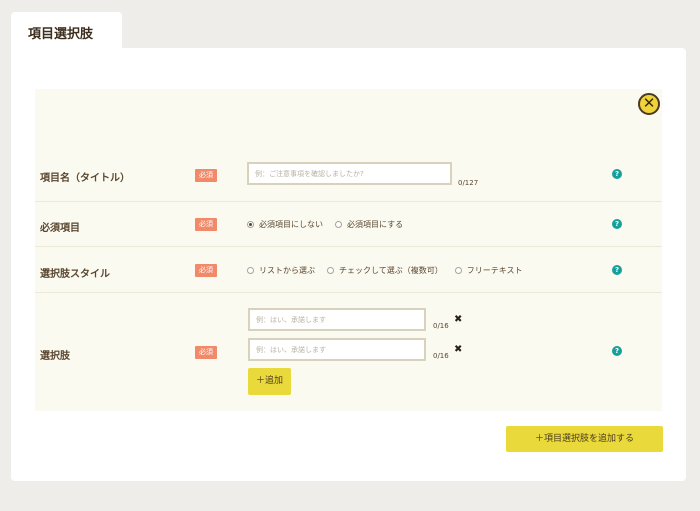  I want to click on row-item-name: 項目名（タイトル） 必須 0/127 ?, so click(348, 175).